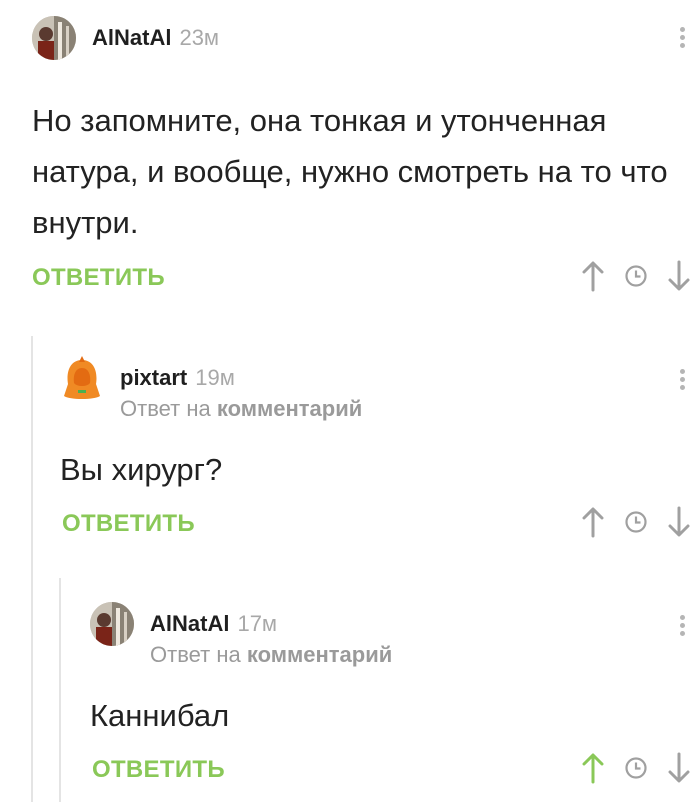 The height and width of the screenshot is (802, 700). What do you see at coordinates (257, 623) in the screenshot?
I see `comment-time: 17м` at bounding box center [257, 623].